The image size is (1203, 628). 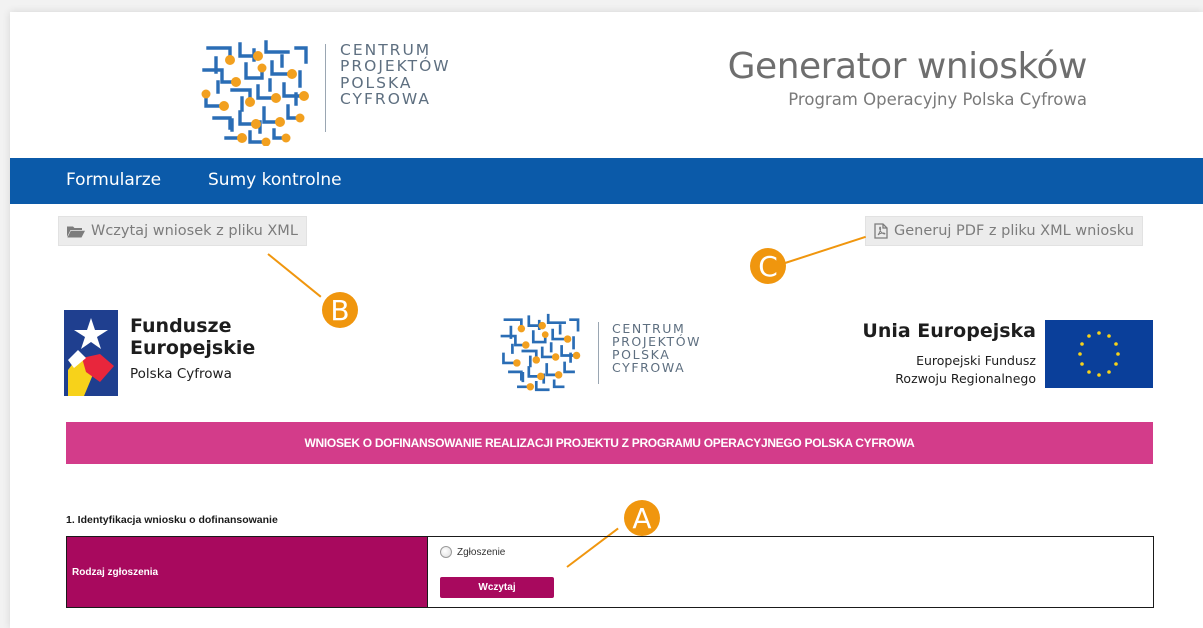 I want to click on fe-subtitle: Polska Cyfrowa, so click(x=181, y=374).